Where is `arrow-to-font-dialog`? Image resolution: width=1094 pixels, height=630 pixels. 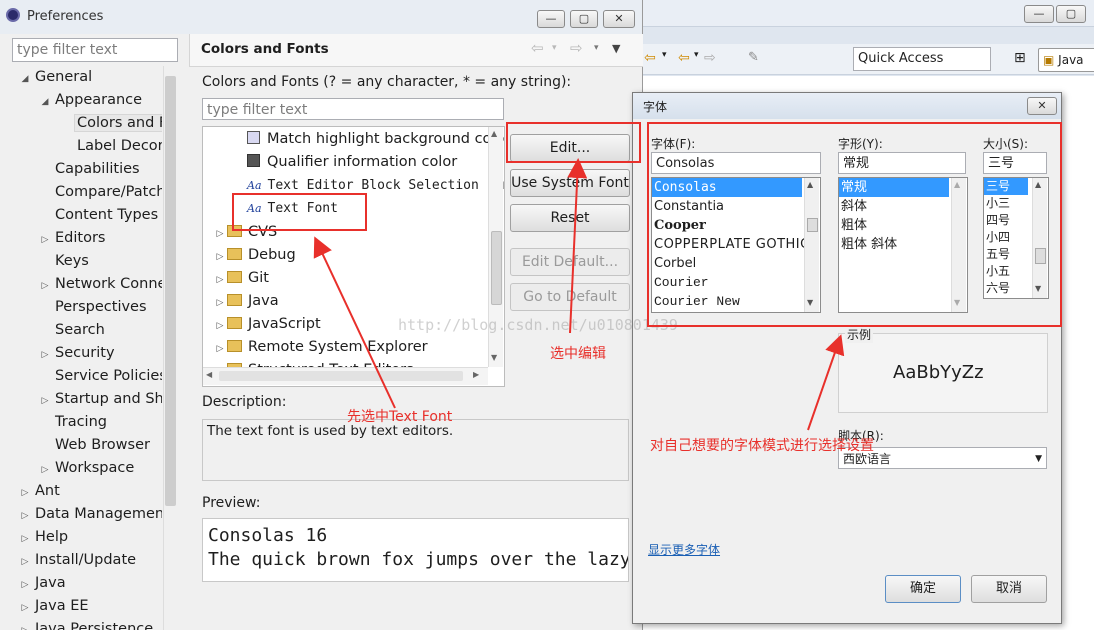
arrow-to-font-dialog is located at coordinates (826, 382).